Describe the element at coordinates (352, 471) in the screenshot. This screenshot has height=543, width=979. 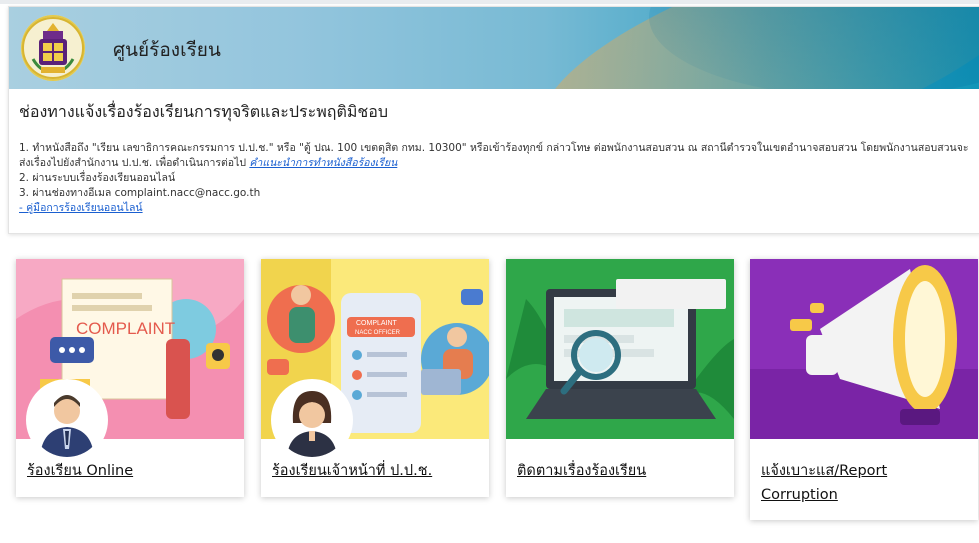
I see `card-label: ร้องเรียนเจ้าหน้าที่ ป.ป.ช.` at that location.